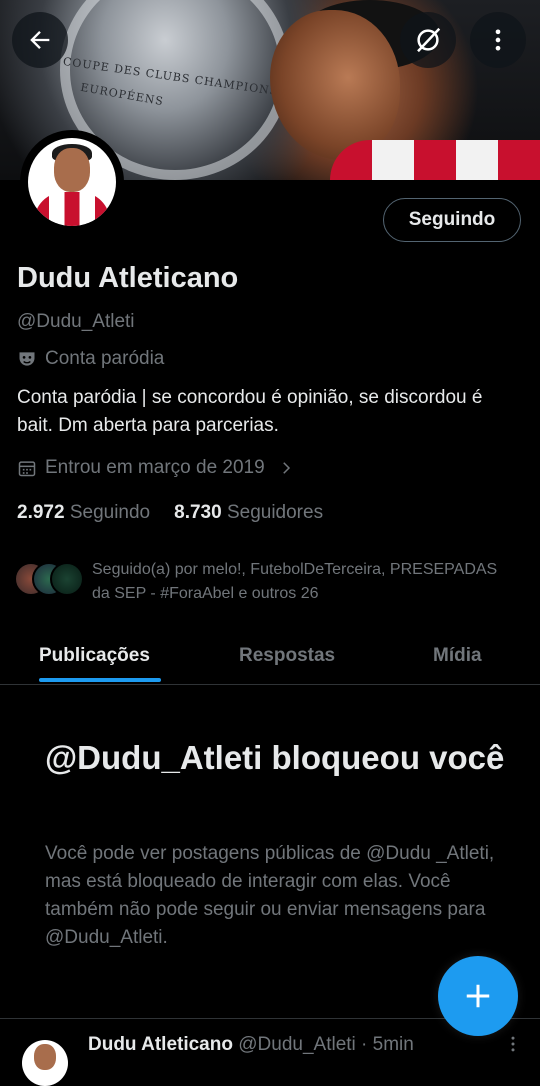  What do you see at coordinates (335, 85) in the screenshot?
I see `banner-face` at bounding box center [335, 85].